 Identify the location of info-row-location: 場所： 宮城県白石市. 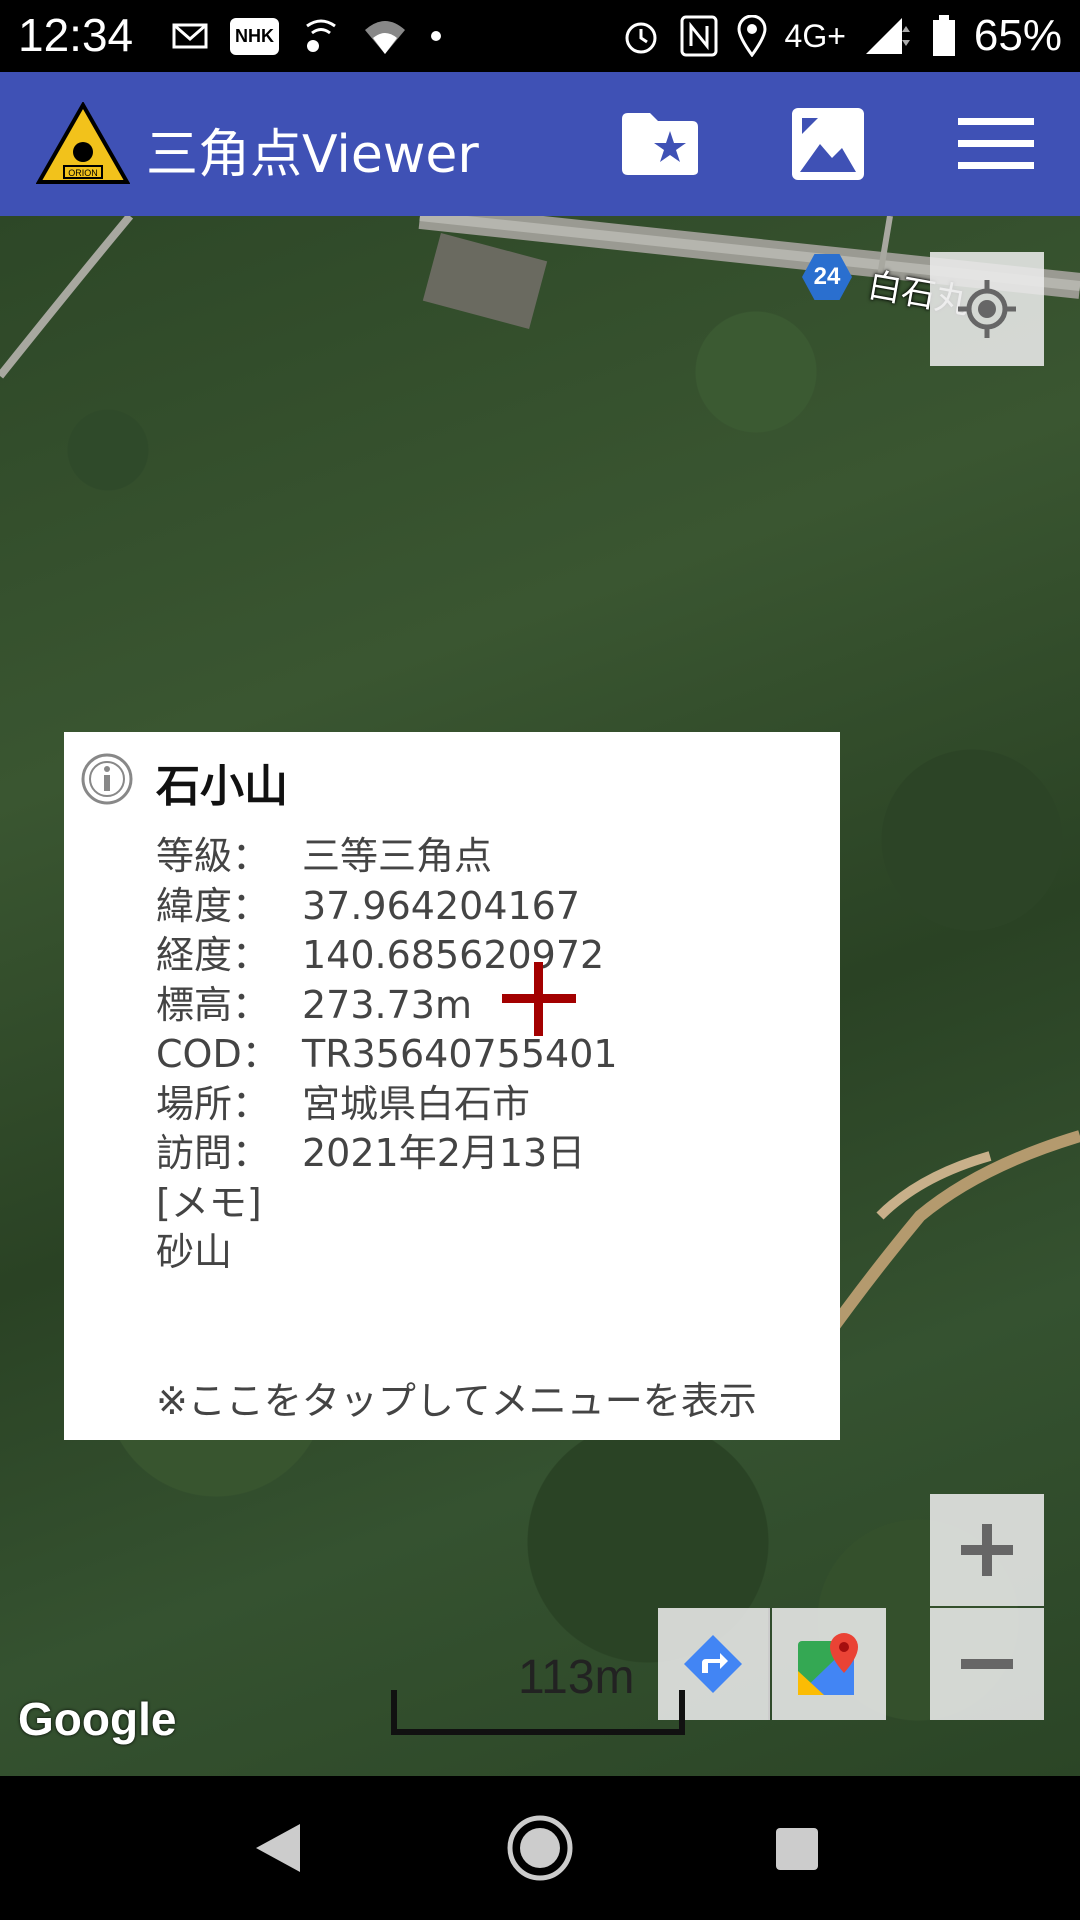
(387, 1105).